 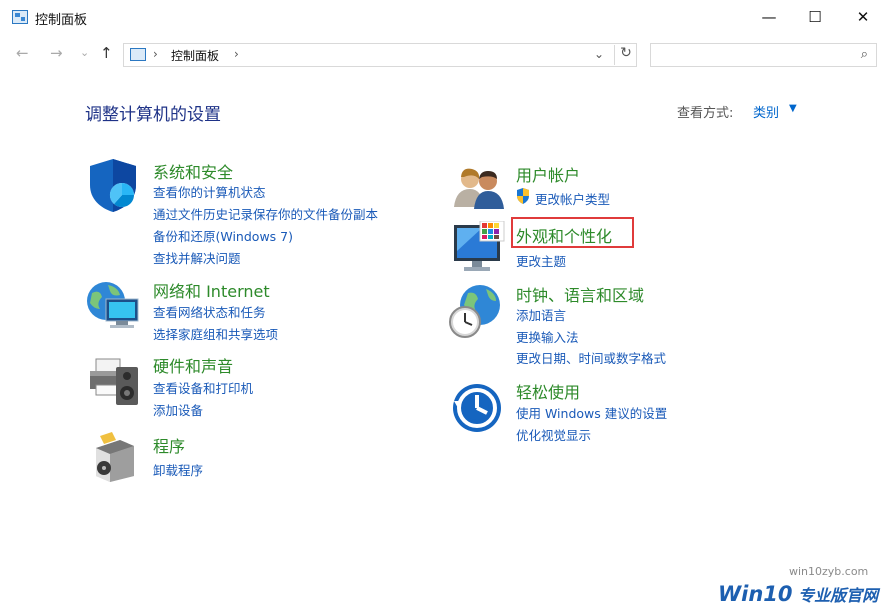 What do you see at coordinates (541, 260) in the screenshot?
I see `link-change-theme: 更改主题` at bounding box center [541, 260].